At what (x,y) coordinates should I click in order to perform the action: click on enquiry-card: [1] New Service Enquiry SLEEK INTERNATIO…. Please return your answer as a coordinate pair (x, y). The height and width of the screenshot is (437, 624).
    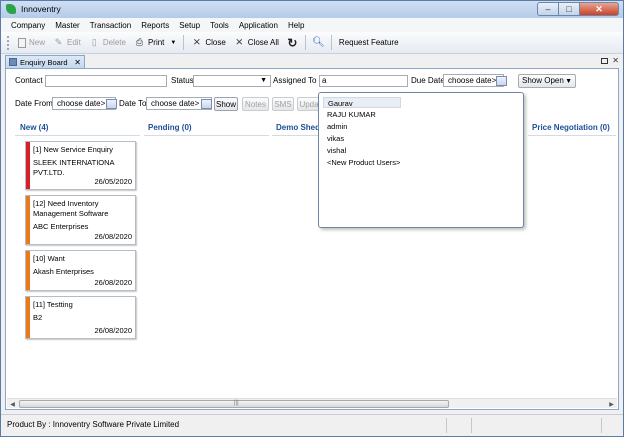
    Looking at the image, I should click on (80, 165).